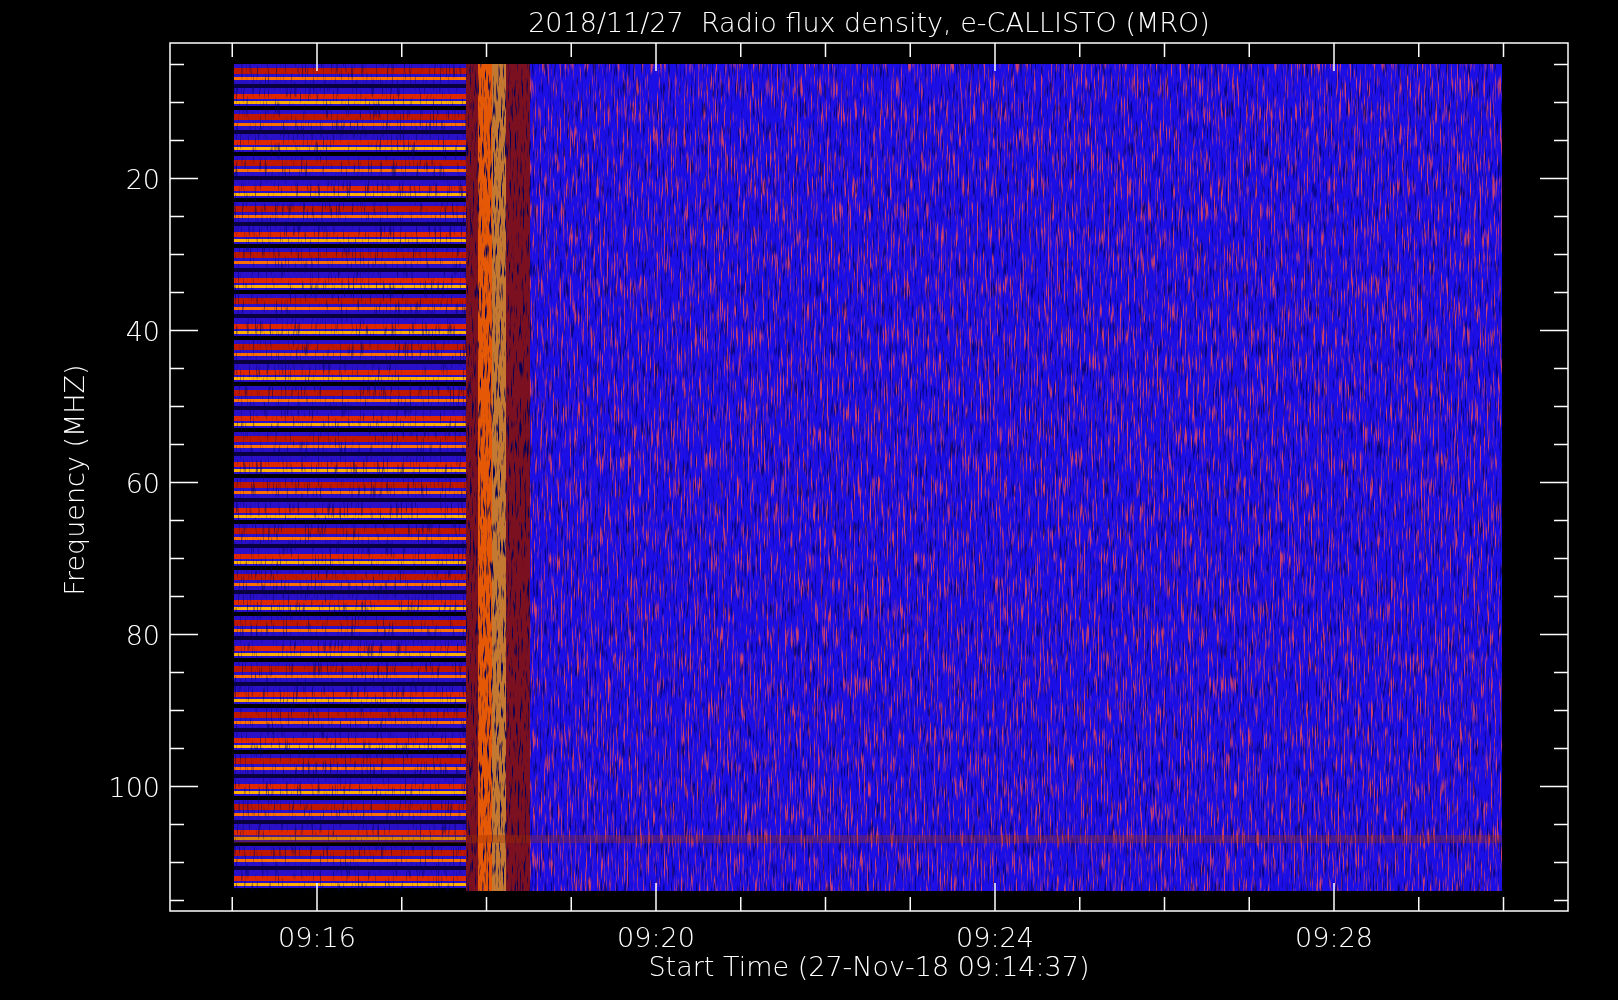  Describe the element at coordinates (142, 179) in the screenshot. I see `tick-label: 20` at that location.